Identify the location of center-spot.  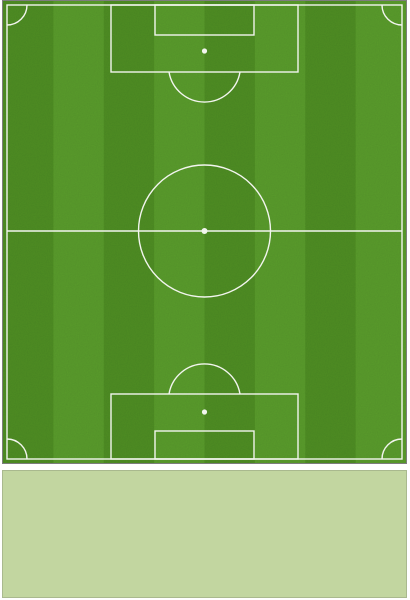
(204, 231).